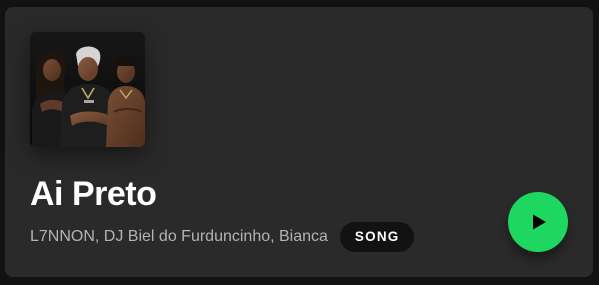 The height and width of the screenshot is (285, 599). Describe the element at coordinates (179, 237) in the screenshot. I see `artist-names: L7NNON, DJ Biel do Furduncinho, Bianca` at that location.